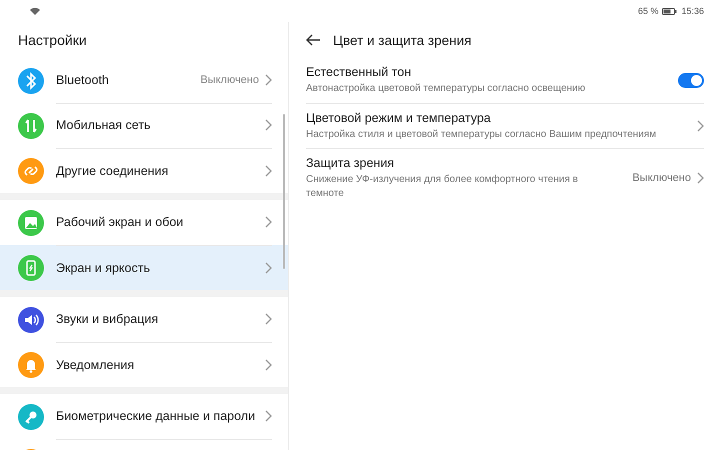 Image resolution: width=720 pixels, height=450 pixels. I want to click on setting-description: Автонастройка цветовой температуры согласно освещению, so click(446, 89).